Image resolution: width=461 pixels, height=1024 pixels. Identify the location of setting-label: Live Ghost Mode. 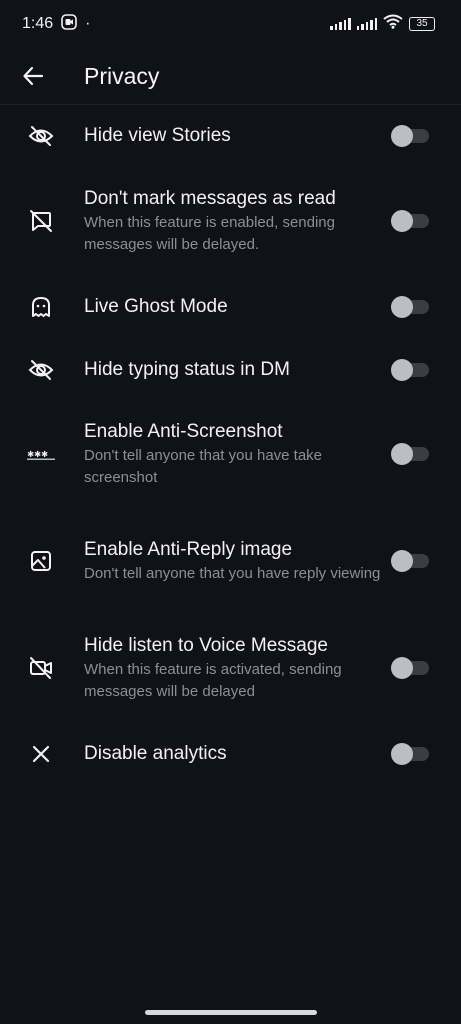
(156, 306).